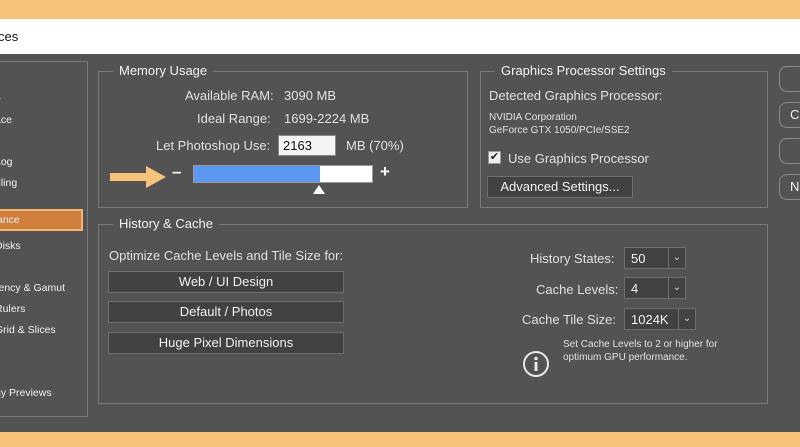 This screenshot has height=447, width=800. Describe the element at coordinates (569, 319) in the screenshot. I see `cache-tile-size-label: Cache Tile Size:` at that location.